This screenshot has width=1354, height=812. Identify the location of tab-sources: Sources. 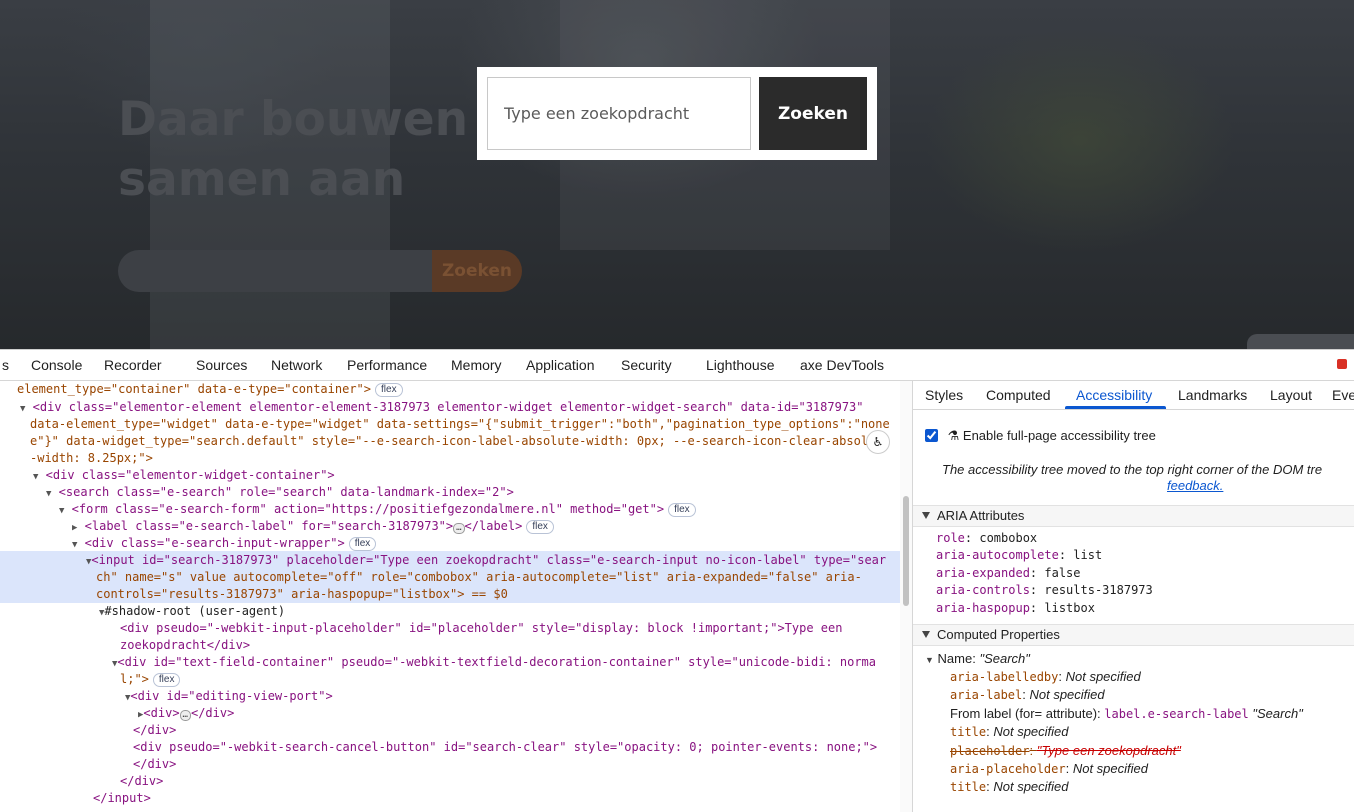
(221, 365).